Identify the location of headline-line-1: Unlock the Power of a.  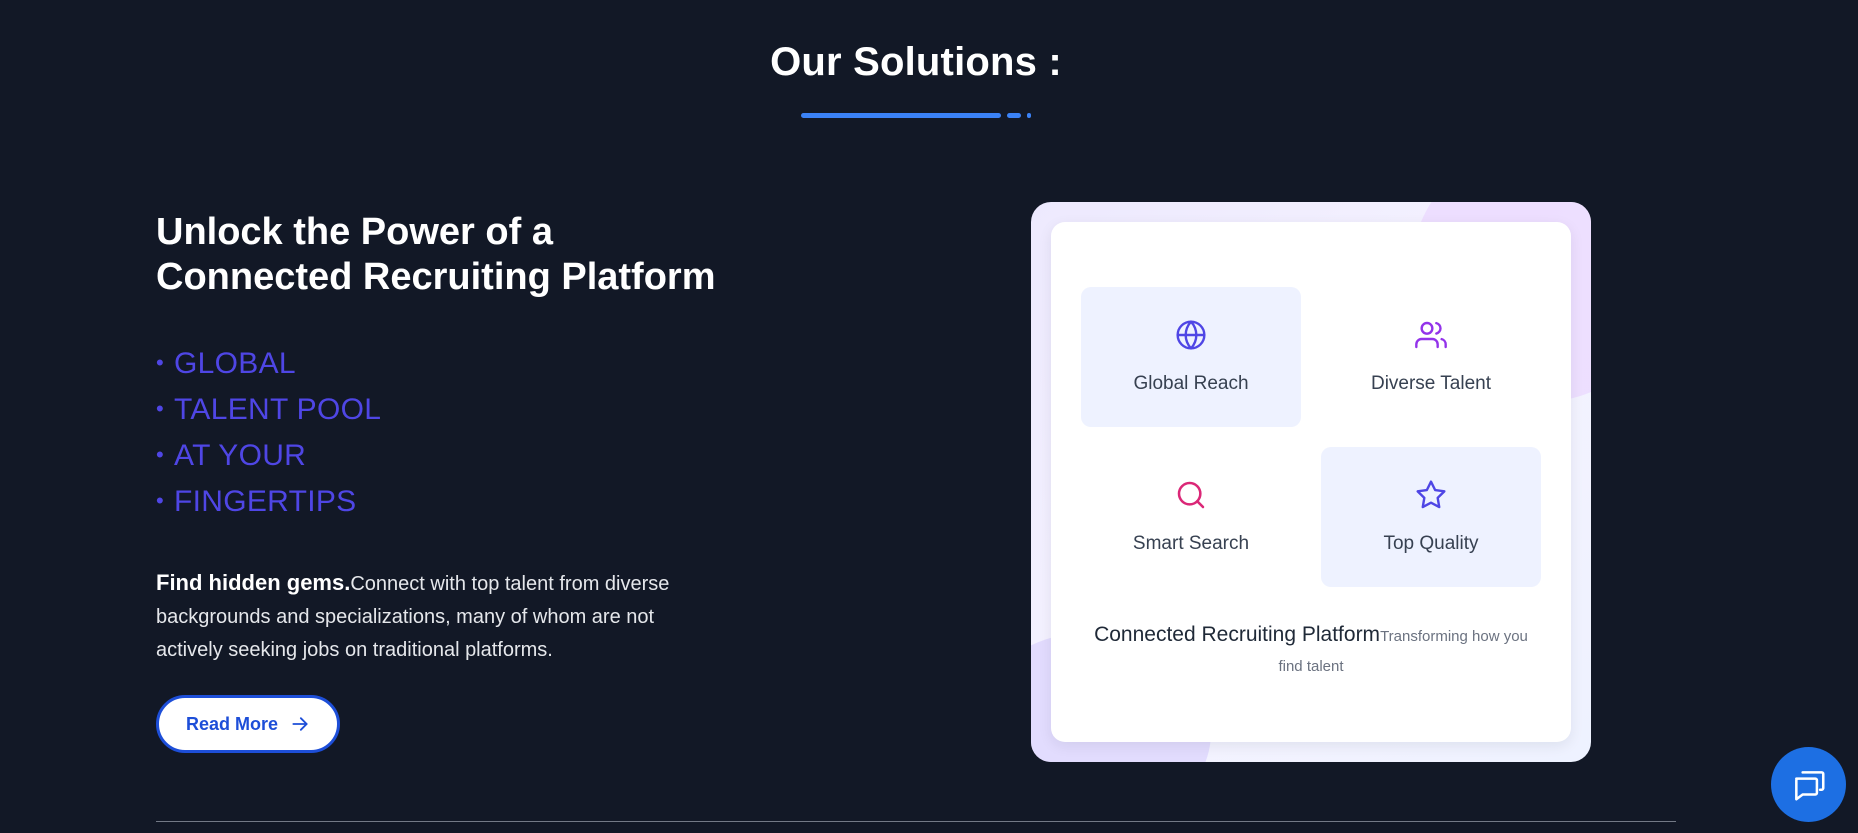
(354, 232).